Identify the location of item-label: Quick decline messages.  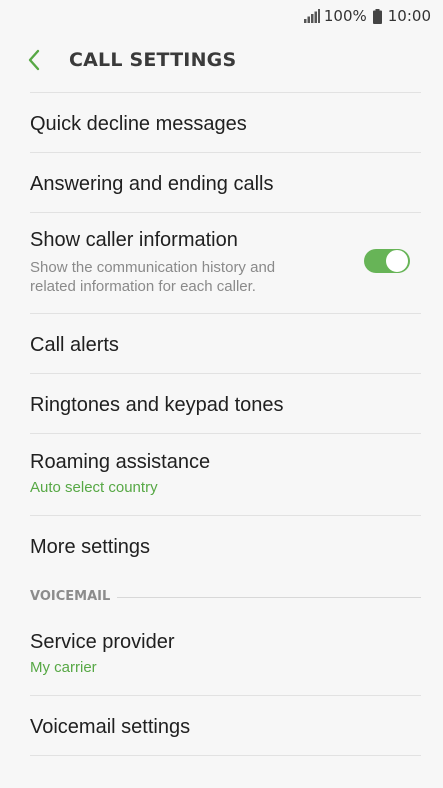
(138, 124).